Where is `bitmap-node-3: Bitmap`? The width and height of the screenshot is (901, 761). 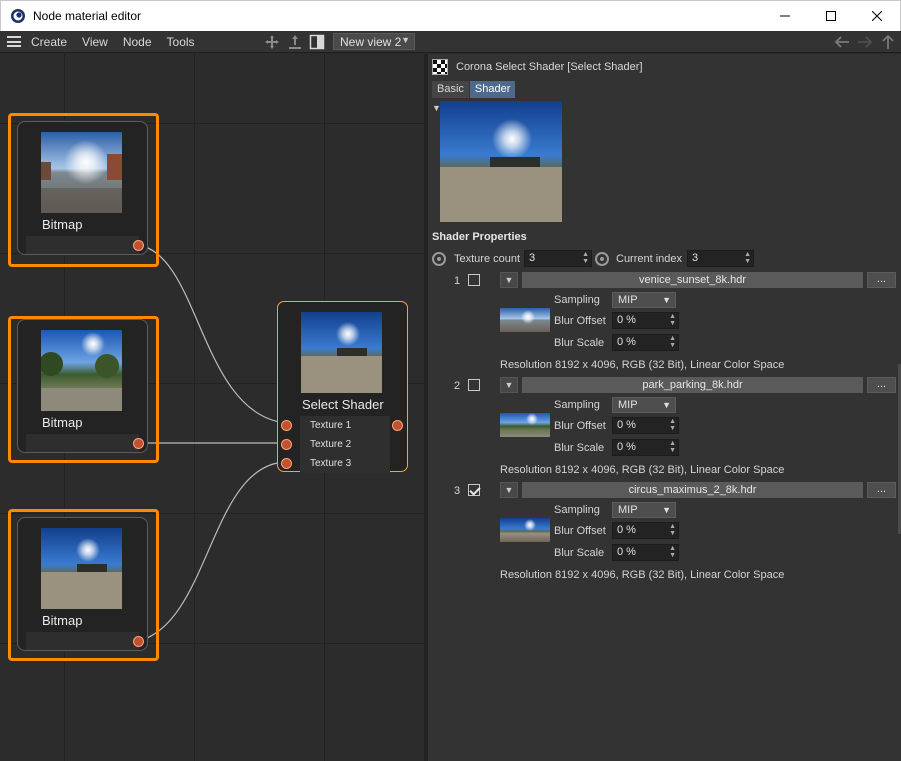
bitmap-node-3: Bitmap is located at coordinates (82, 584).